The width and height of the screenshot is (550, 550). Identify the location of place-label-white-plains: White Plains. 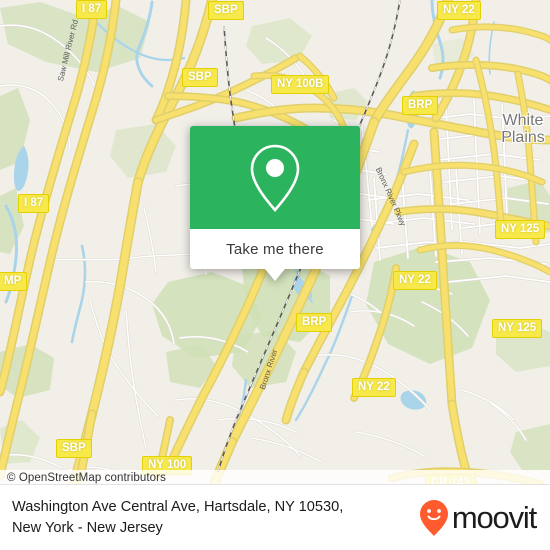
(514, 129).